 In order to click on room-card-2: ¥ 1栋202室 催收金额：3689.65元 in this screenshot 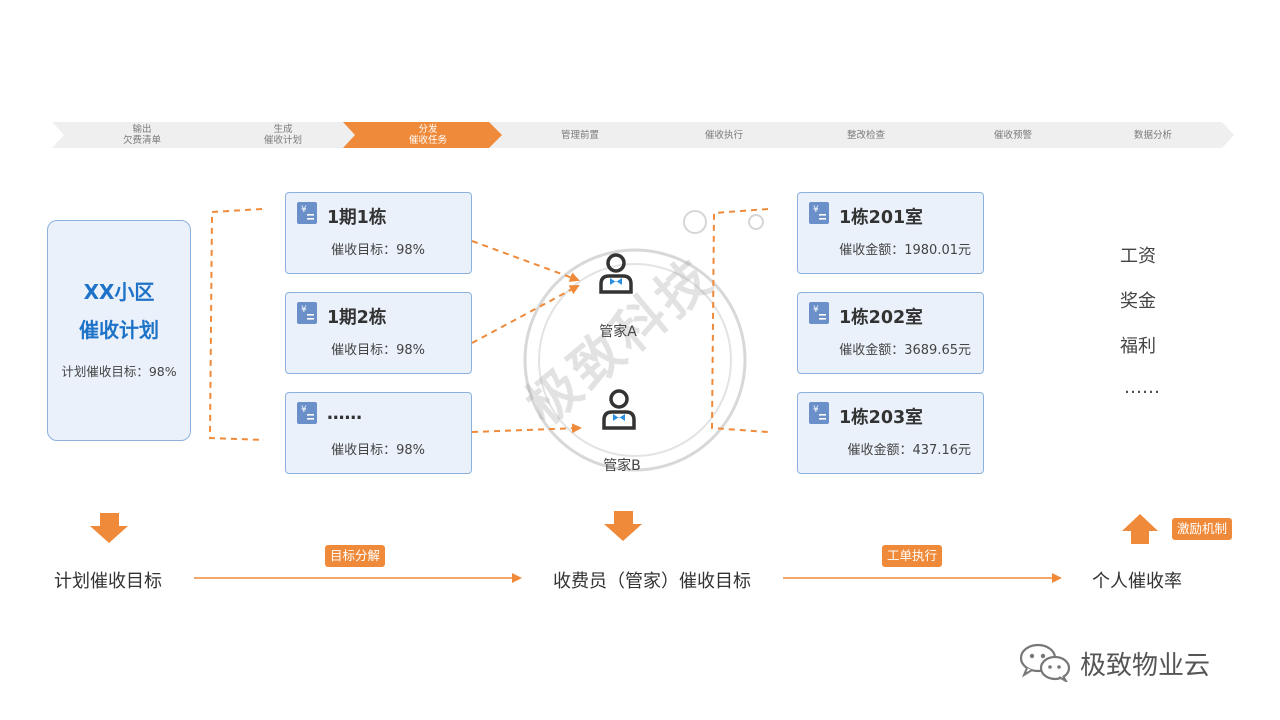, I will do `click(890, 333)`.